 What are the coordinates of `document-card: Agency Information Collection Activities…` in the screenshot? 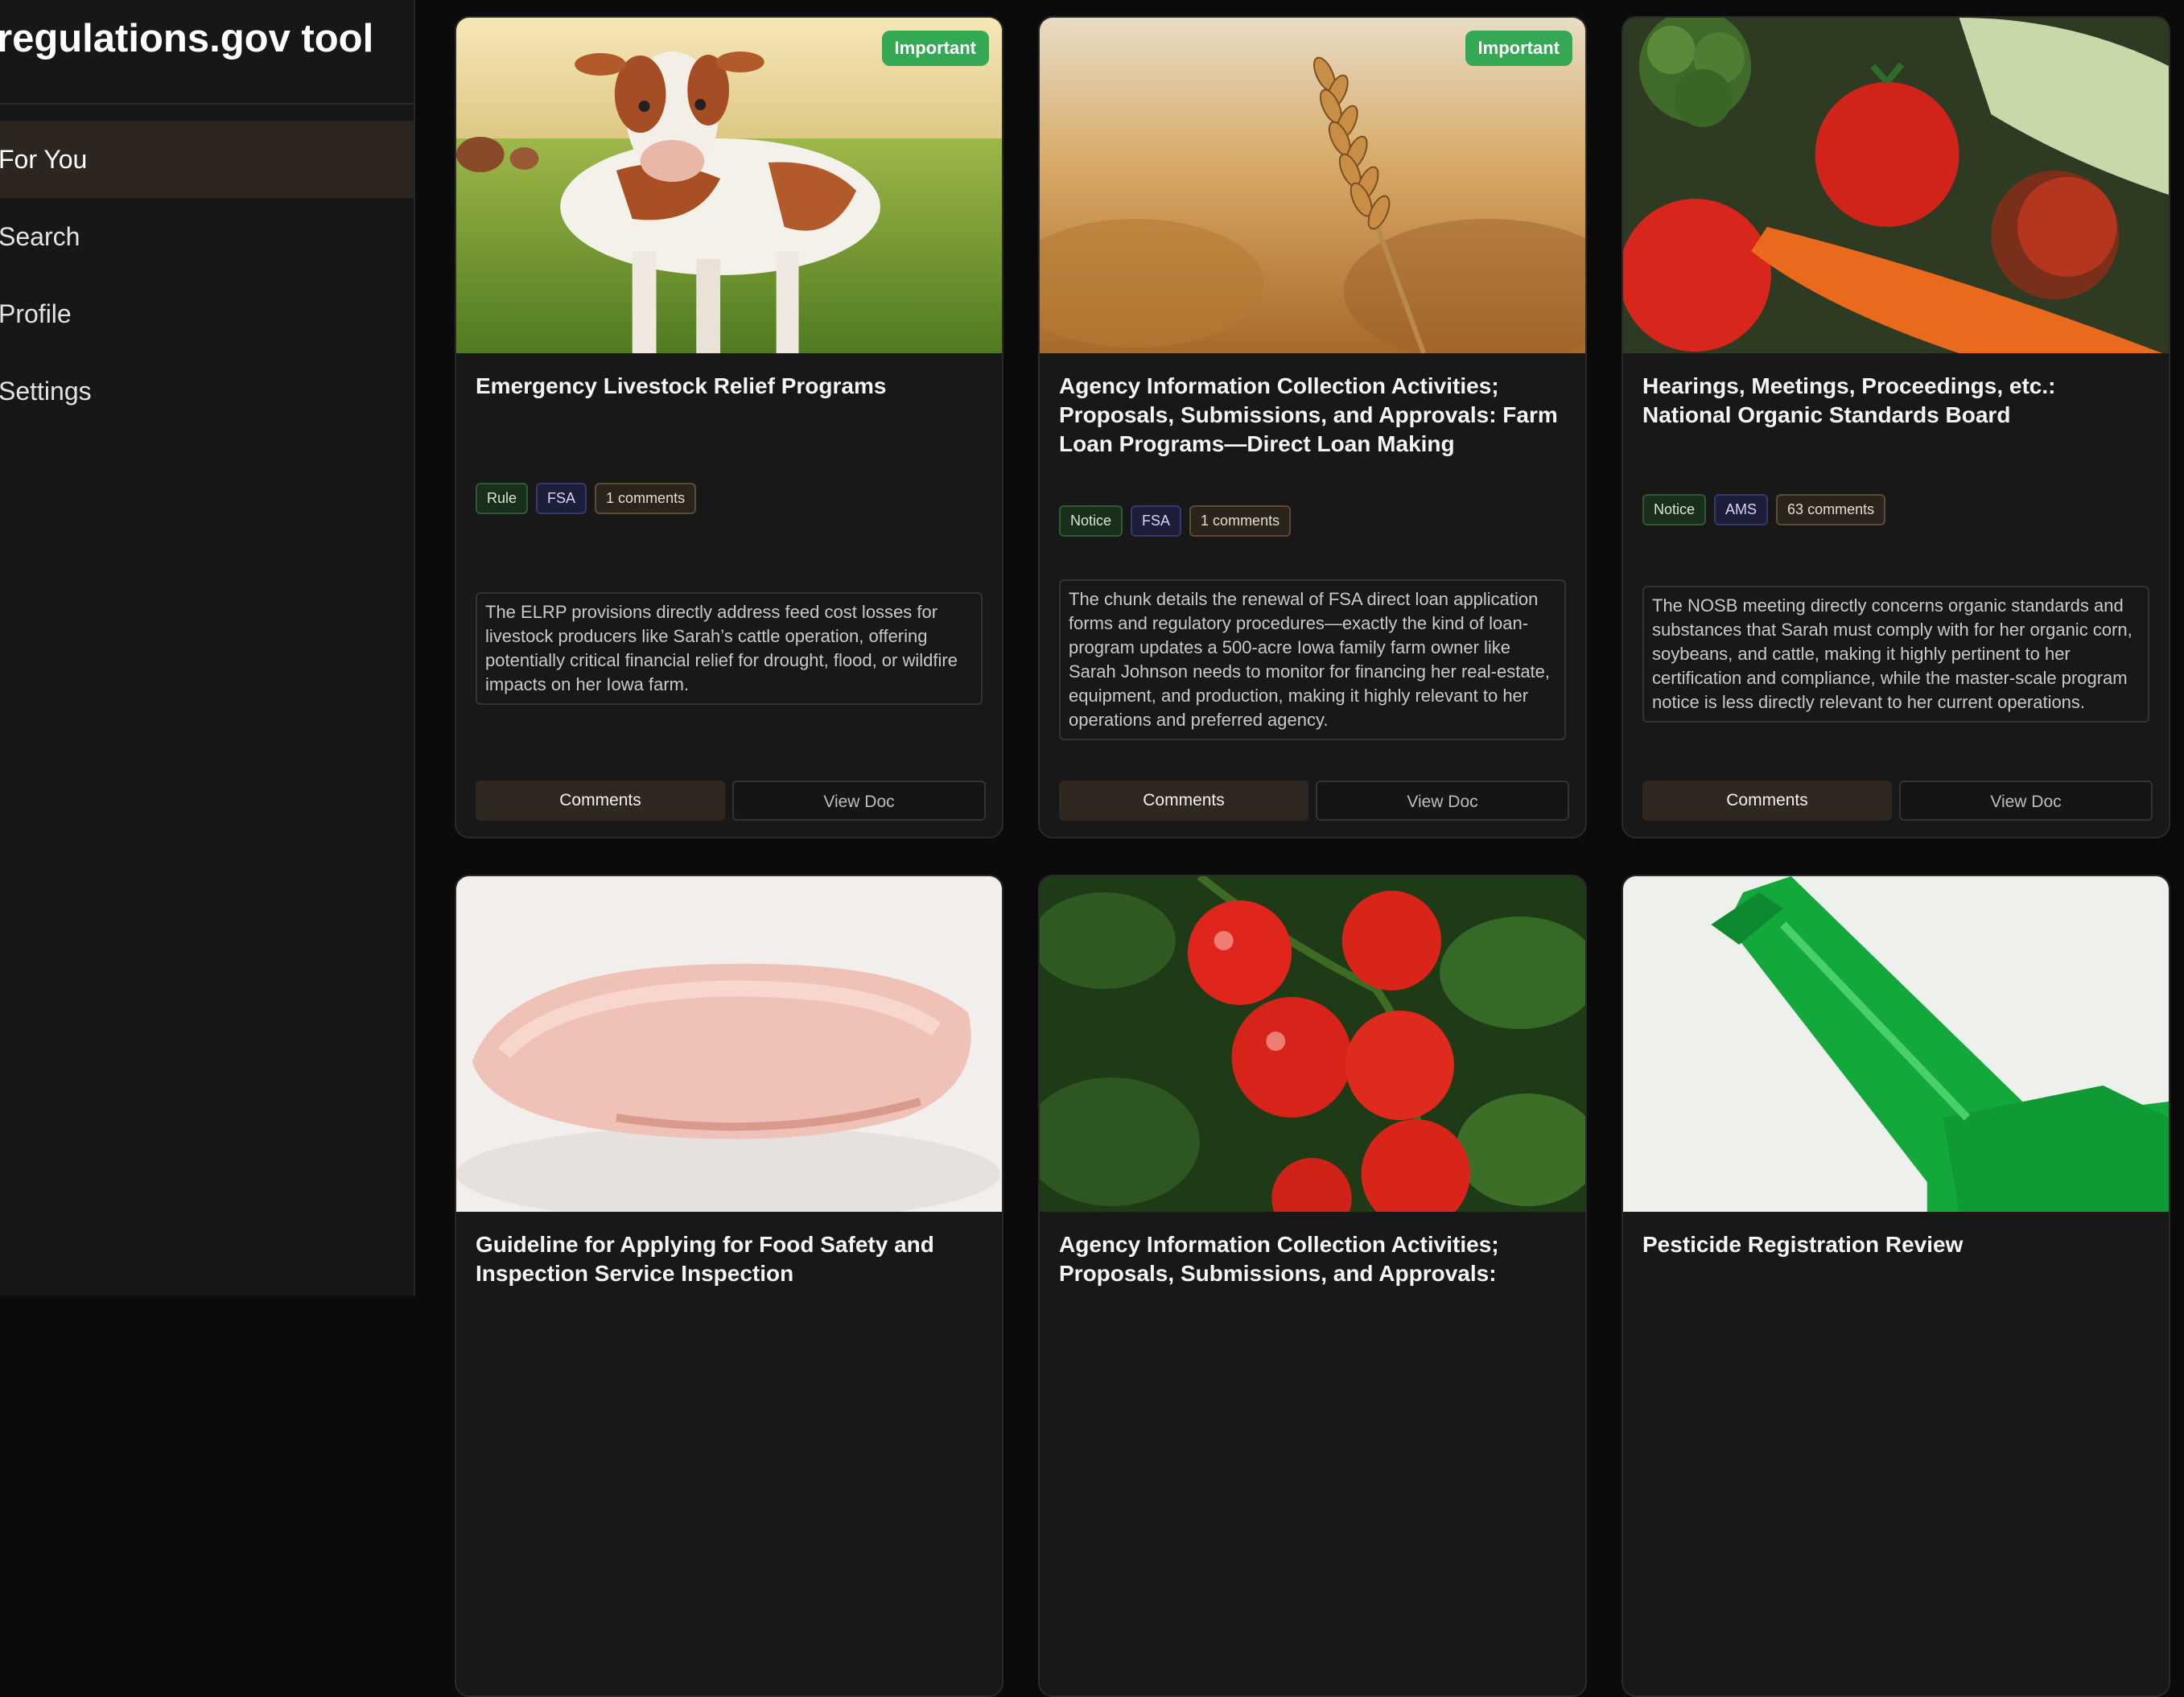 It's located at (1313, 1286).